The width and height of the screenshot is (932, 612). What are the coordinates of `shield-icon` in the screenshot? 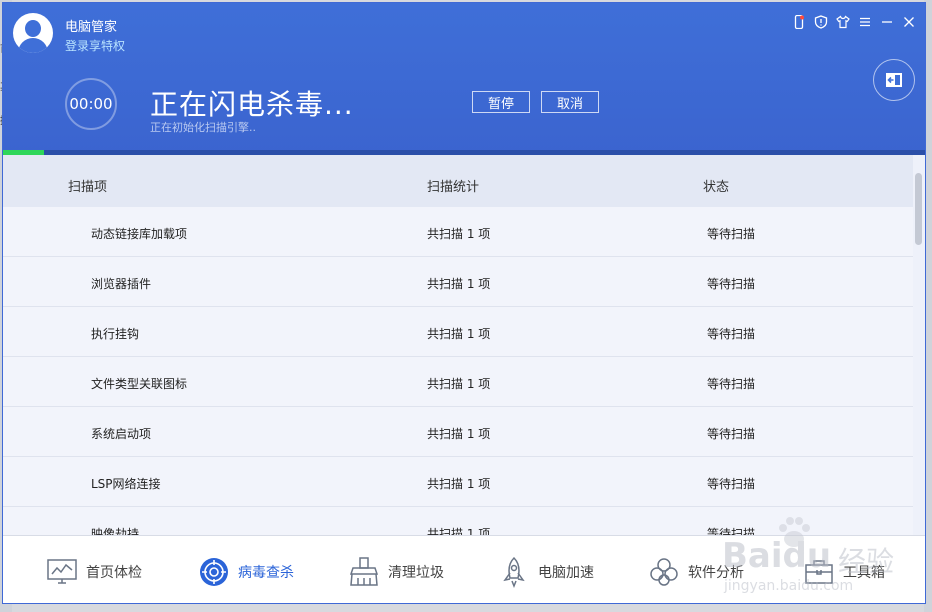 It's located at (821, 22).